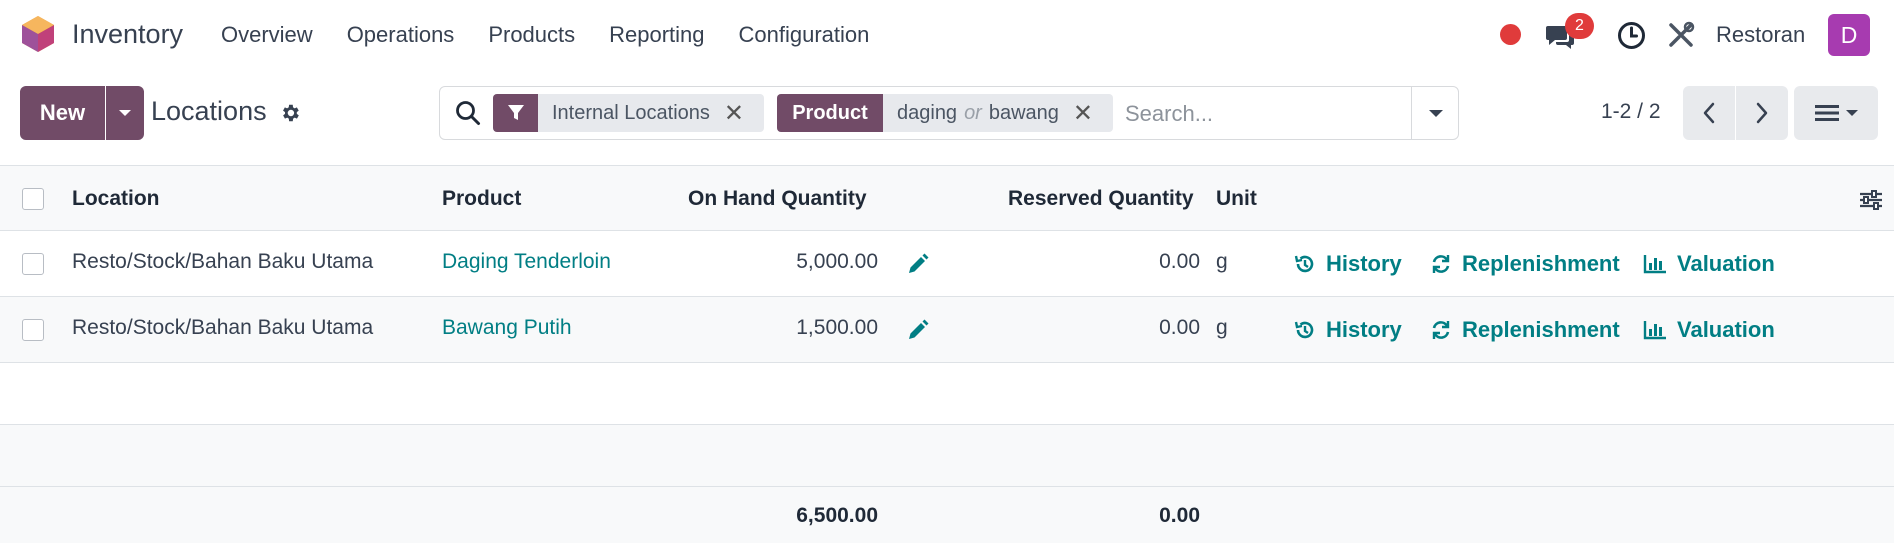 Image resolution: width=1894 pixels, height=543 pixels. Describe the element at coordinates (209, 111) in the screenshot. I see `page-title: Locations` at that location.